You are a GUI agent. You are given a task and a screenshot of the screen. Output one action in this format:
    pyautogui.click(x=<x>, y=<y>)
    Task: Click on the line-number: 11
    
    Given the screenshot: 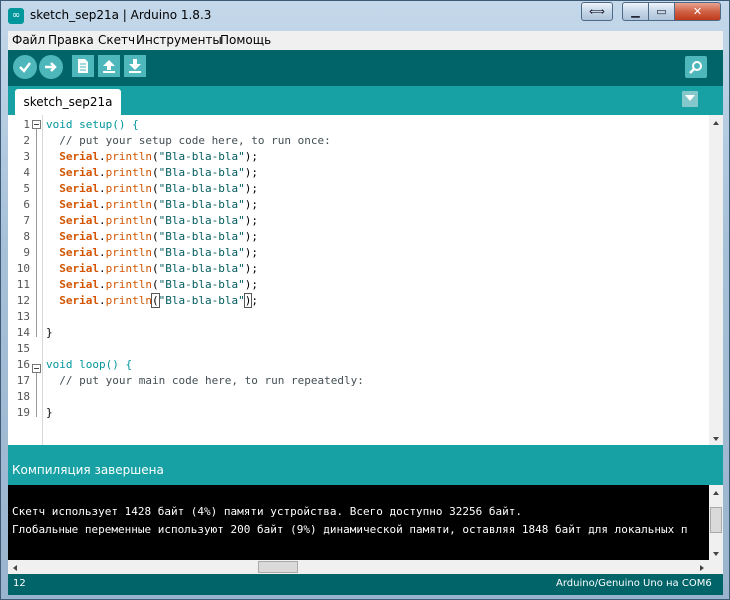 What is the action you would take?
    pyautogui.click(x=23, y=284)
    